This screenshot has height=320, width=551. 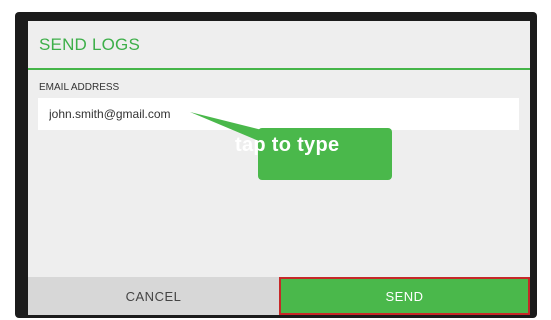 I want to click on email-label: EMAIL ADDRESS, so click(x=79, y=87).